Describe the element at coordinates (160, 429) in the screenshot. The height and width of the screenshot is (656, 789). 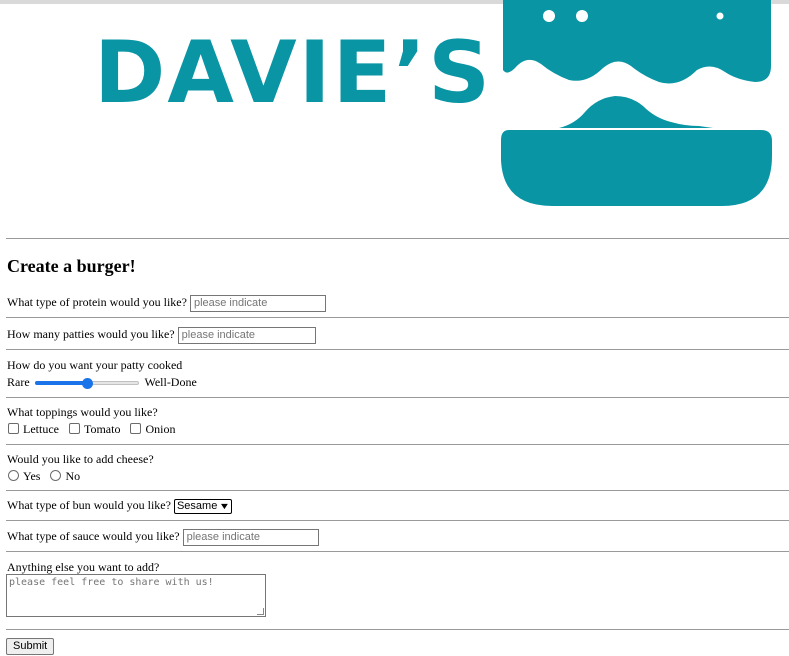
I see `onion-label: Onion` at that location.